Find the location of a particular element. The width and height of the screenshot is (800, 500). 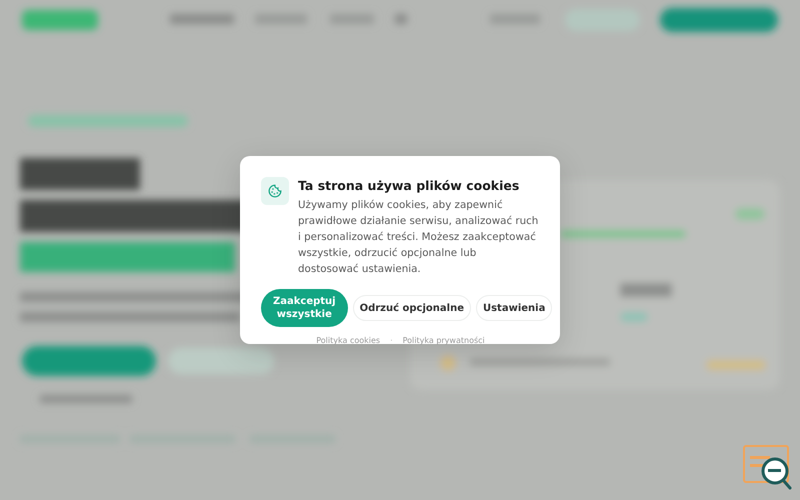

policy-link: Polityka cookies is located at coordinates (348, 340).